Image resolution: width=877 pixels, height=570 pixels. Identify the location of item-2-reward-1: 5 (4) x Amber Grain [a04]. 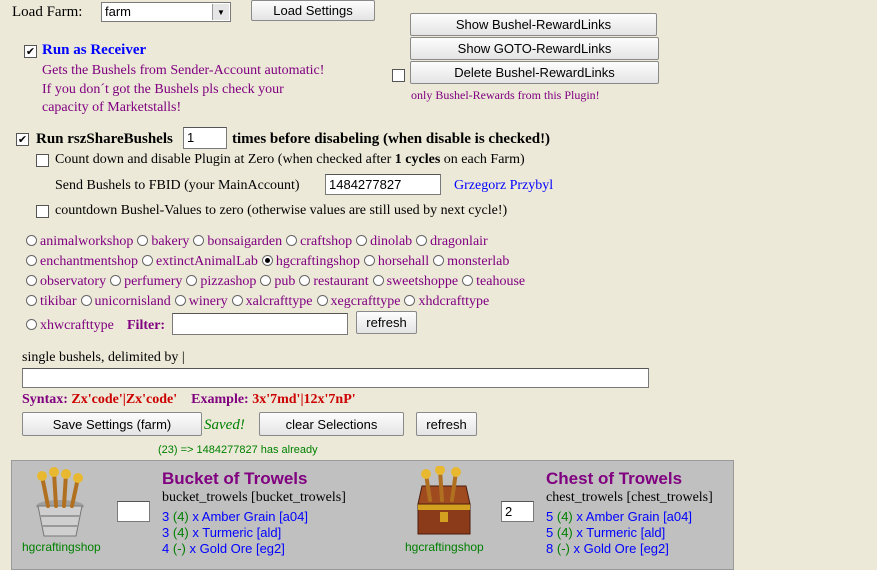
(619, 516).